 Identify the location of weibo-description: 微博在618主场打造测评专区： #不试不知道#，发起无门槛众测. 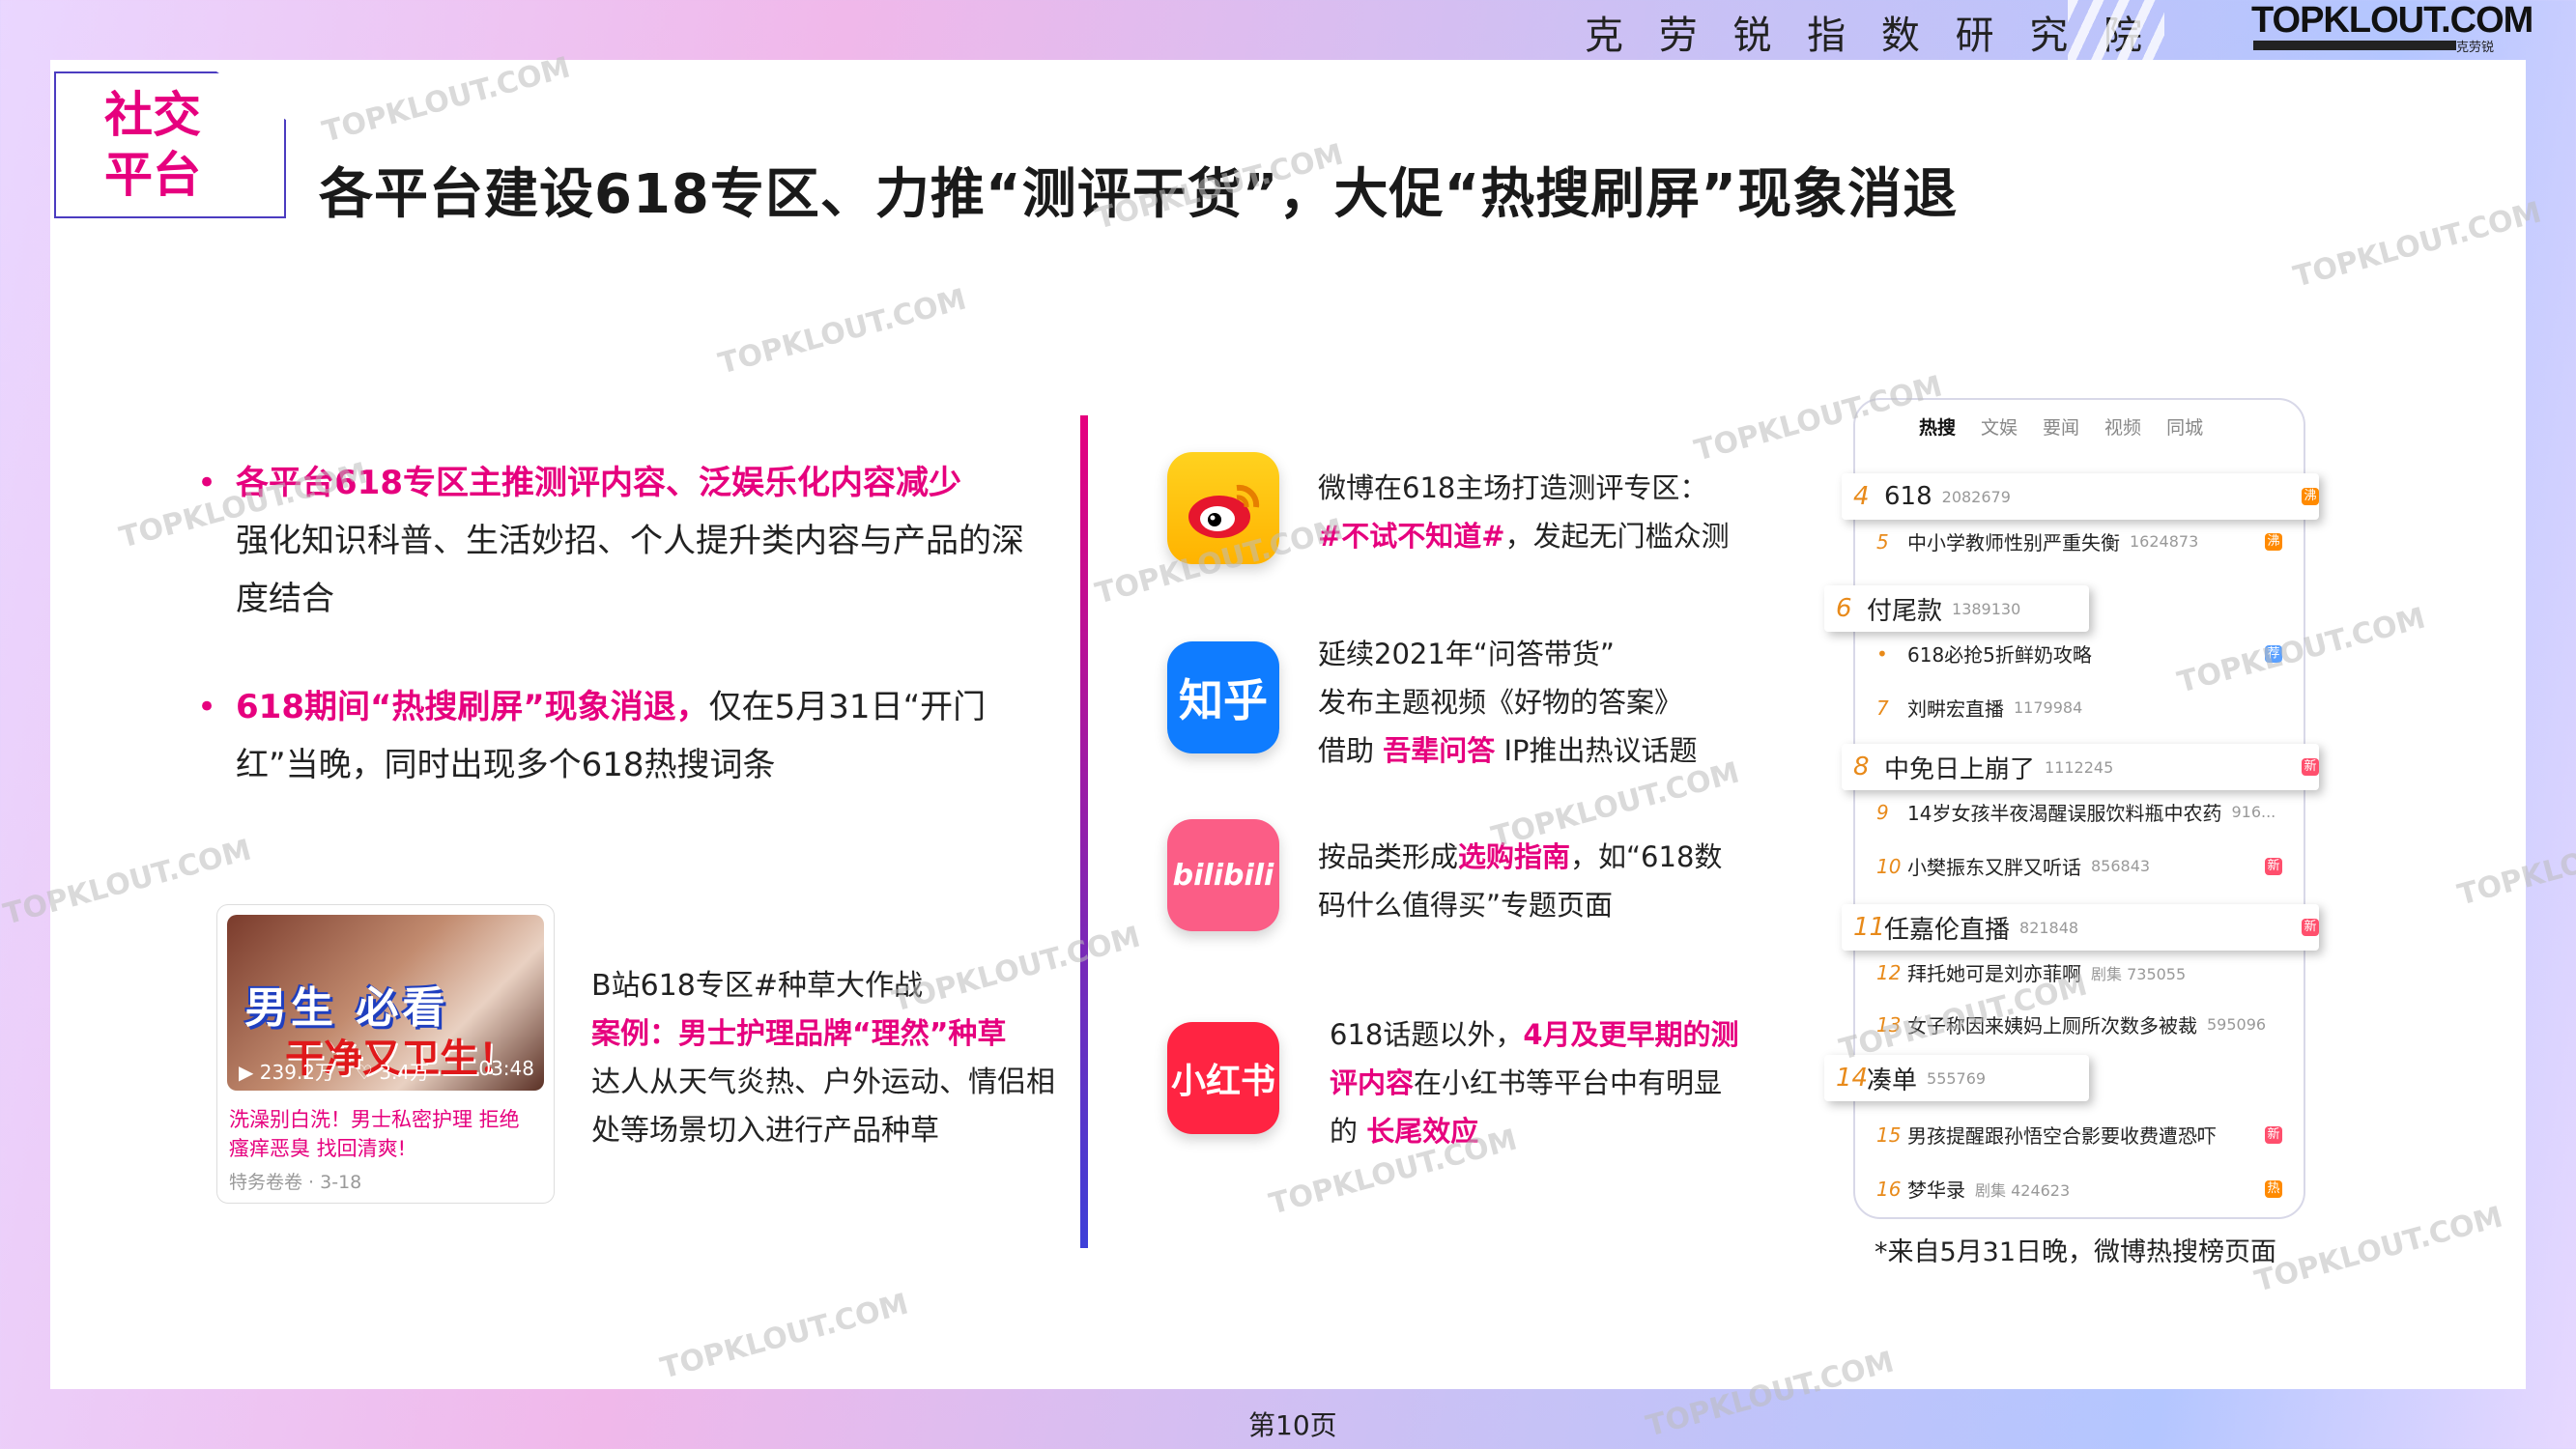
(1524, 512).